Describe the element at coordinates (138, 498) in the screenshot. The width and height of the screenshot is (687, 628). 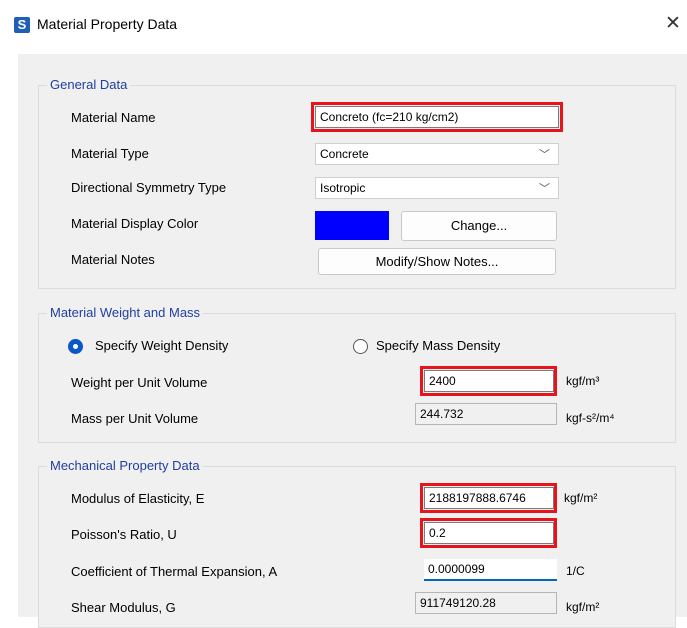
I see `modulus-label: Modulus of Elasticity, E` at that location.